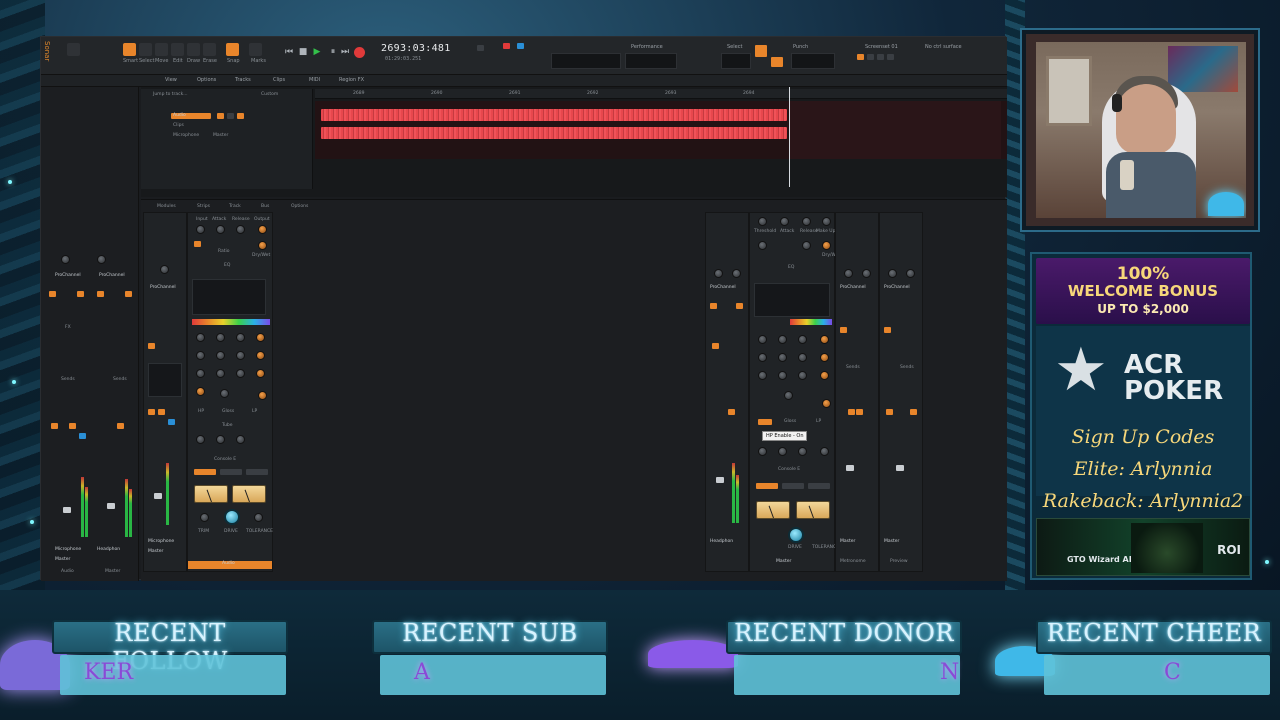 The width and height of the screenshot is (1280, 720). I want to click on draw-tool-button, so click(193, 49).